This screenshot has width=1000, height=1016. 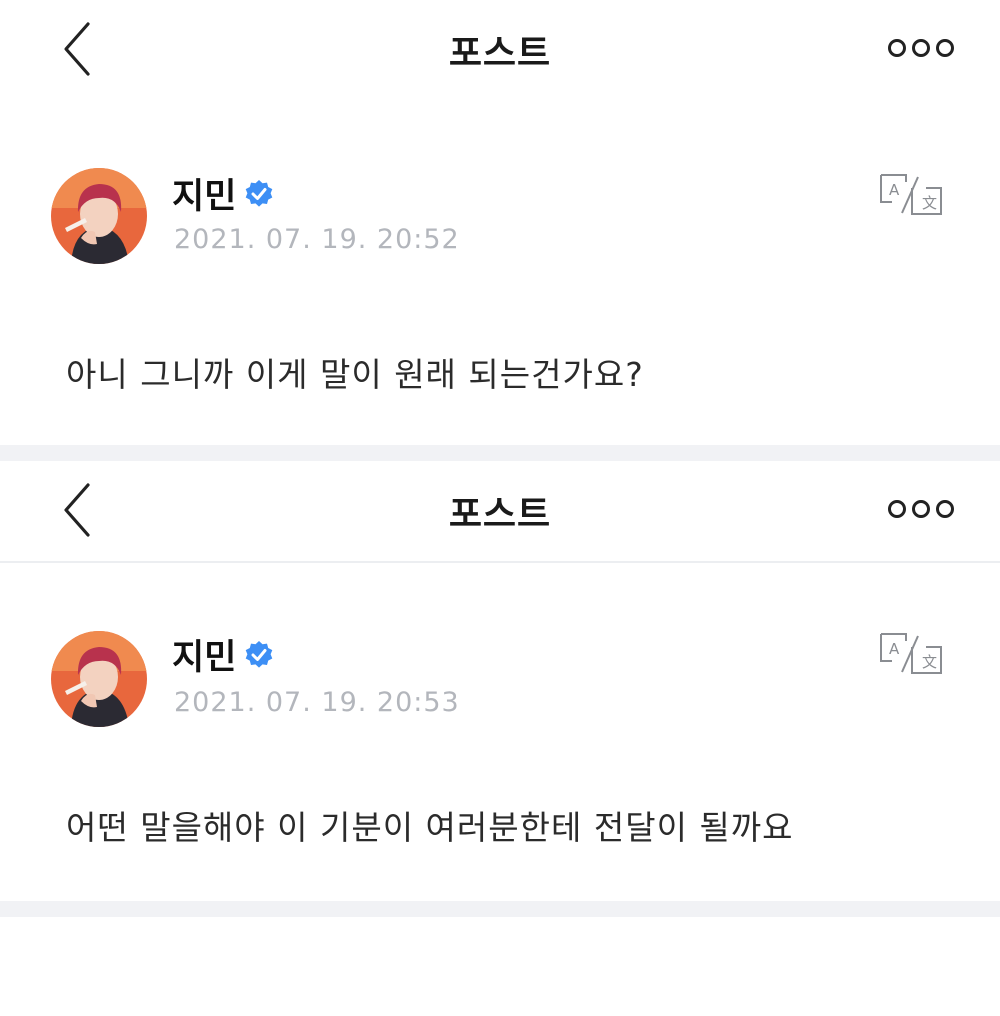 I want to click on post-content: 아니 그니까 이게 말이 원래 되는건가요?, so click(x=355, y=374).